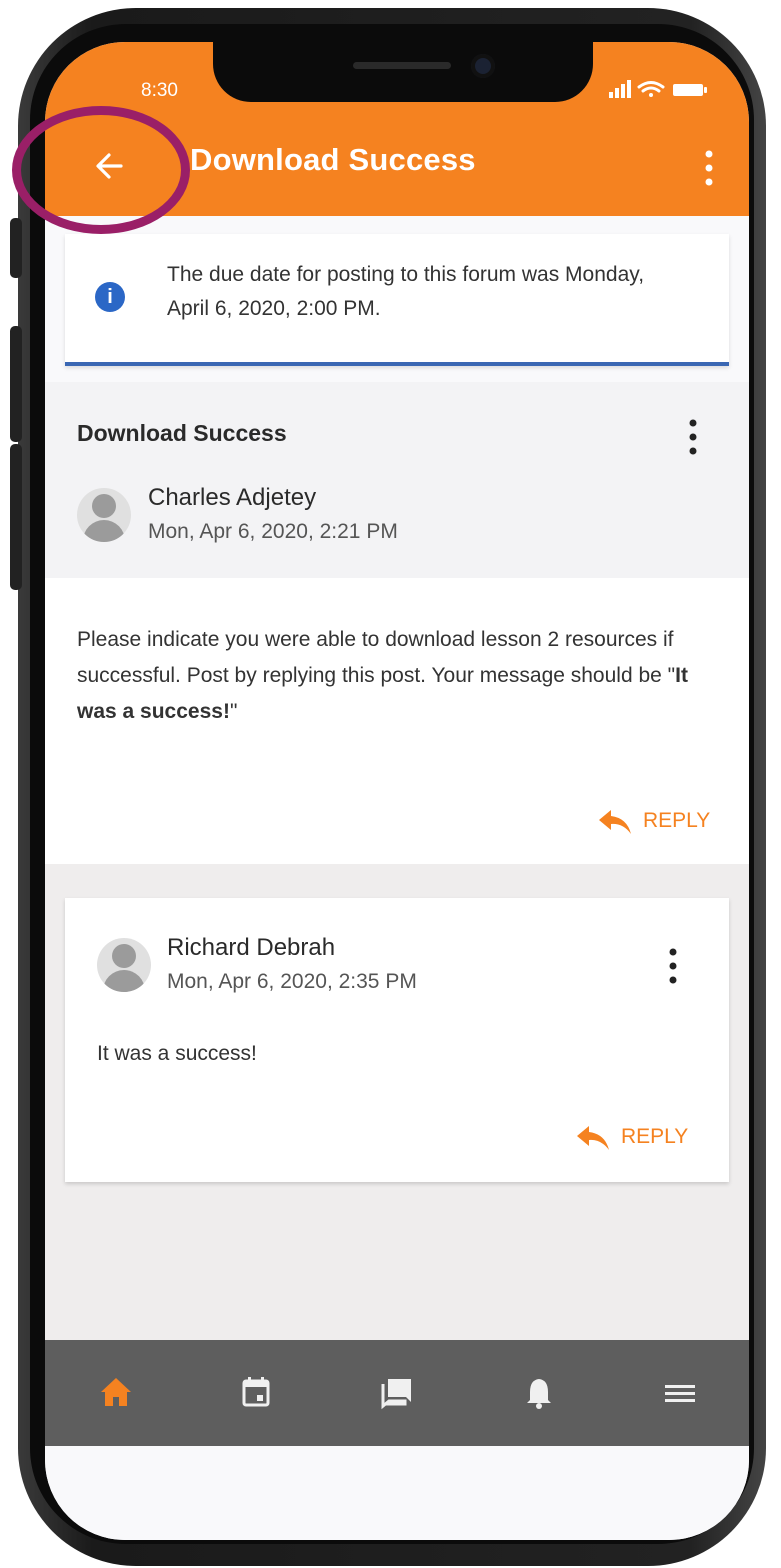  I want to click on wifi-icon, so click(651, 89).